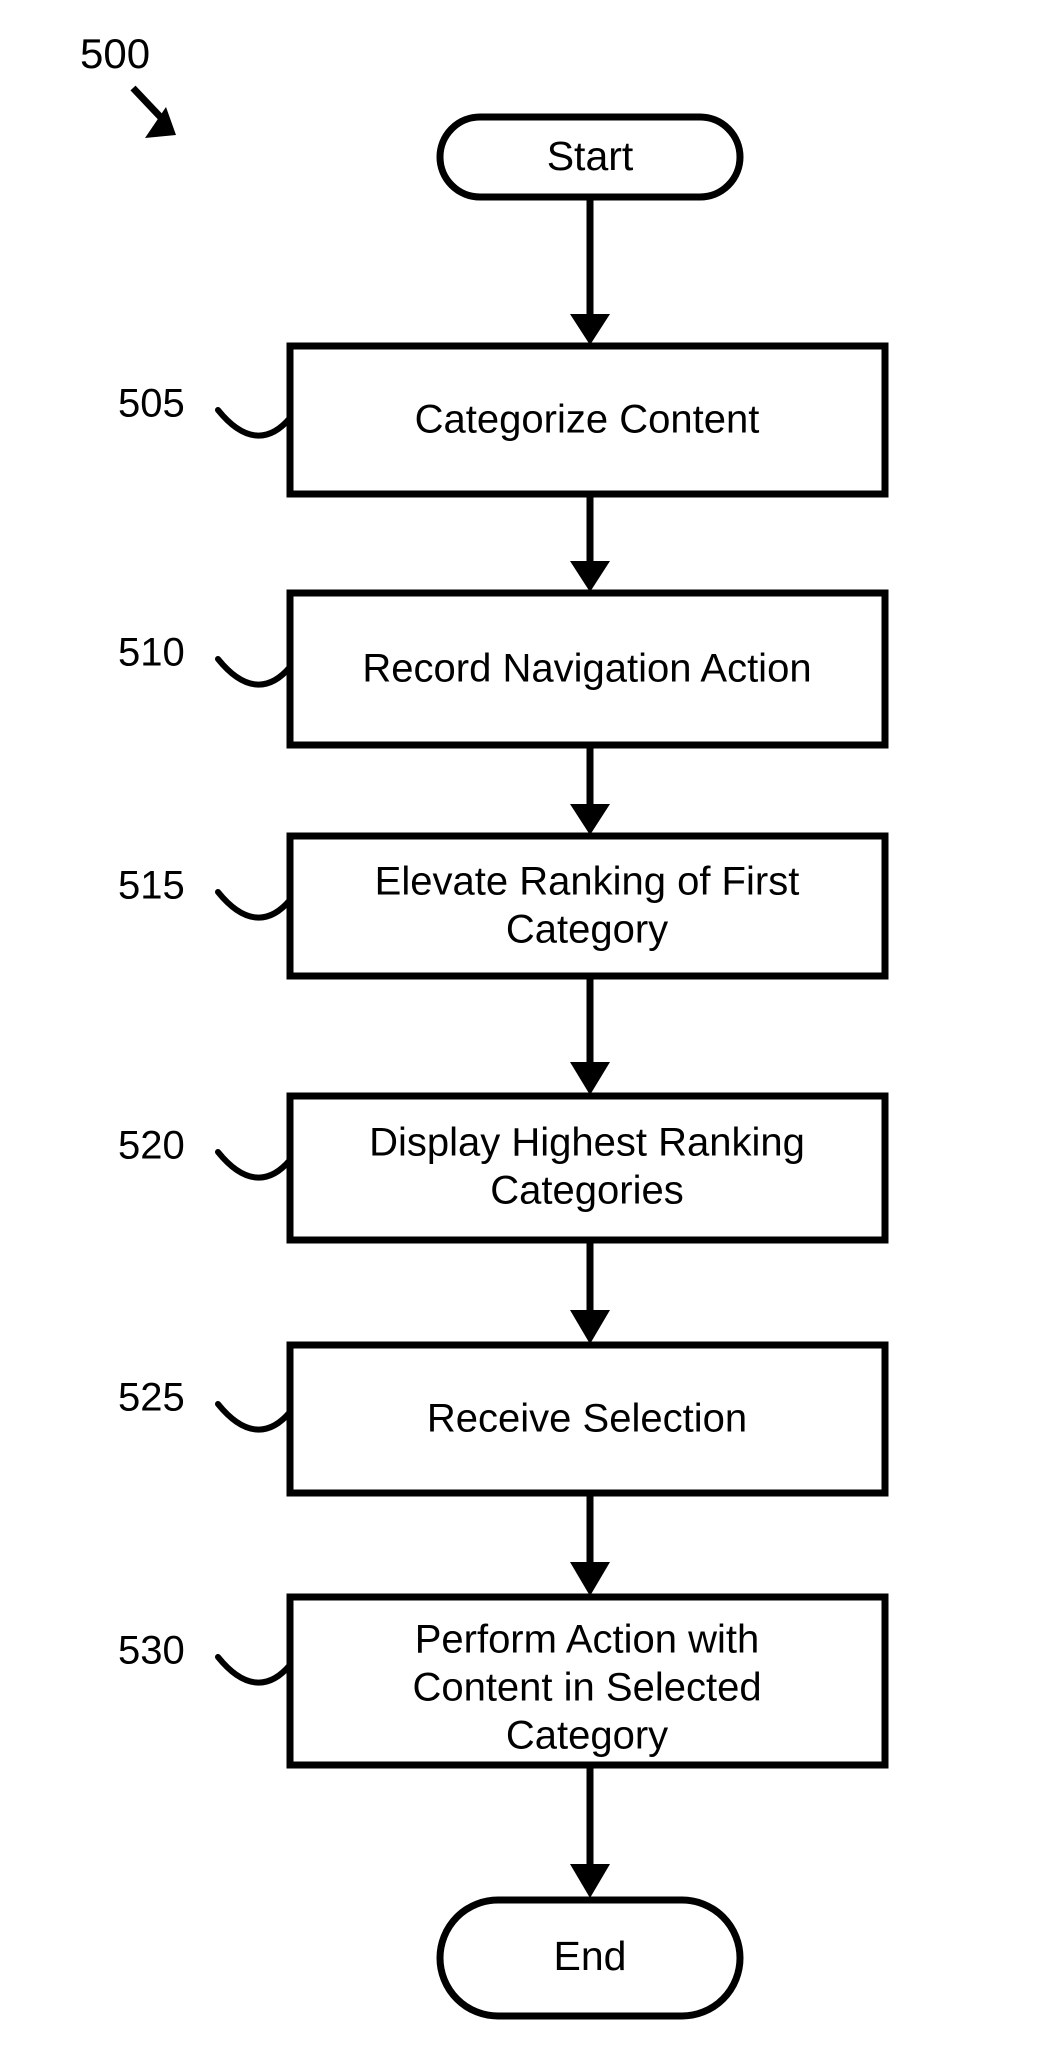 The image size is (1049, 2067). I want to click on terminal-end-label: End, so click(590, 1956).